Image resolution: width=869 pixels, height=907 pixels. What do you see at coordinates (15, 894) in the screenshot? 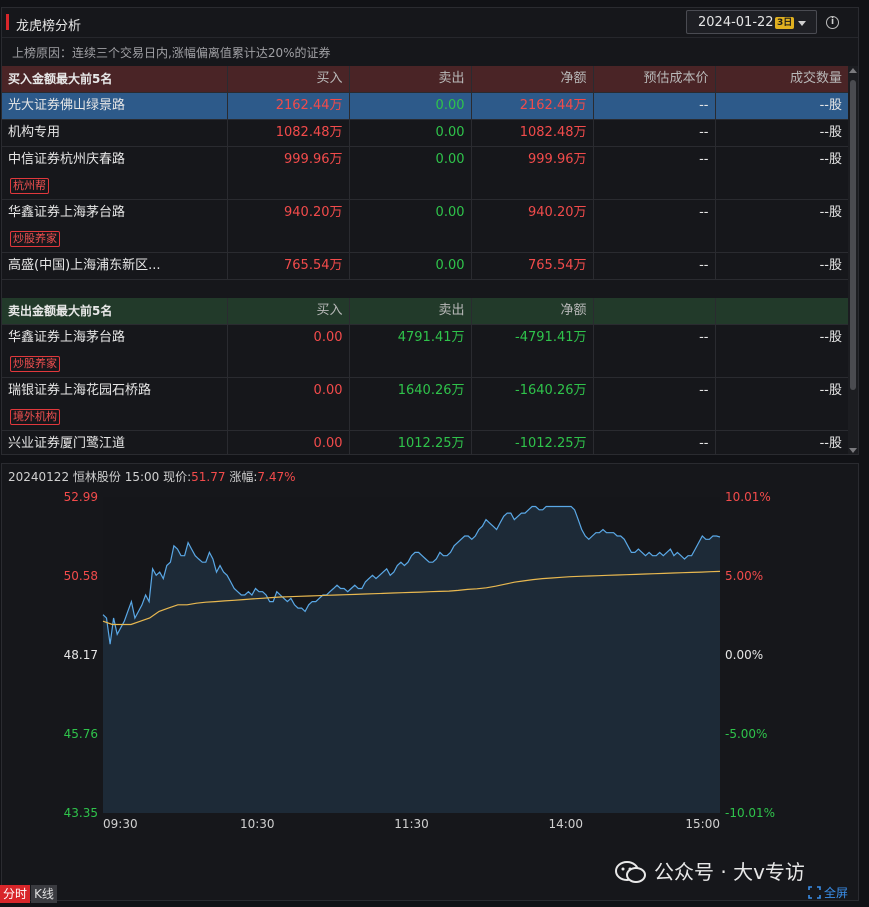
I see `tab-intraday: 分时` at bounding box center [15, 894].